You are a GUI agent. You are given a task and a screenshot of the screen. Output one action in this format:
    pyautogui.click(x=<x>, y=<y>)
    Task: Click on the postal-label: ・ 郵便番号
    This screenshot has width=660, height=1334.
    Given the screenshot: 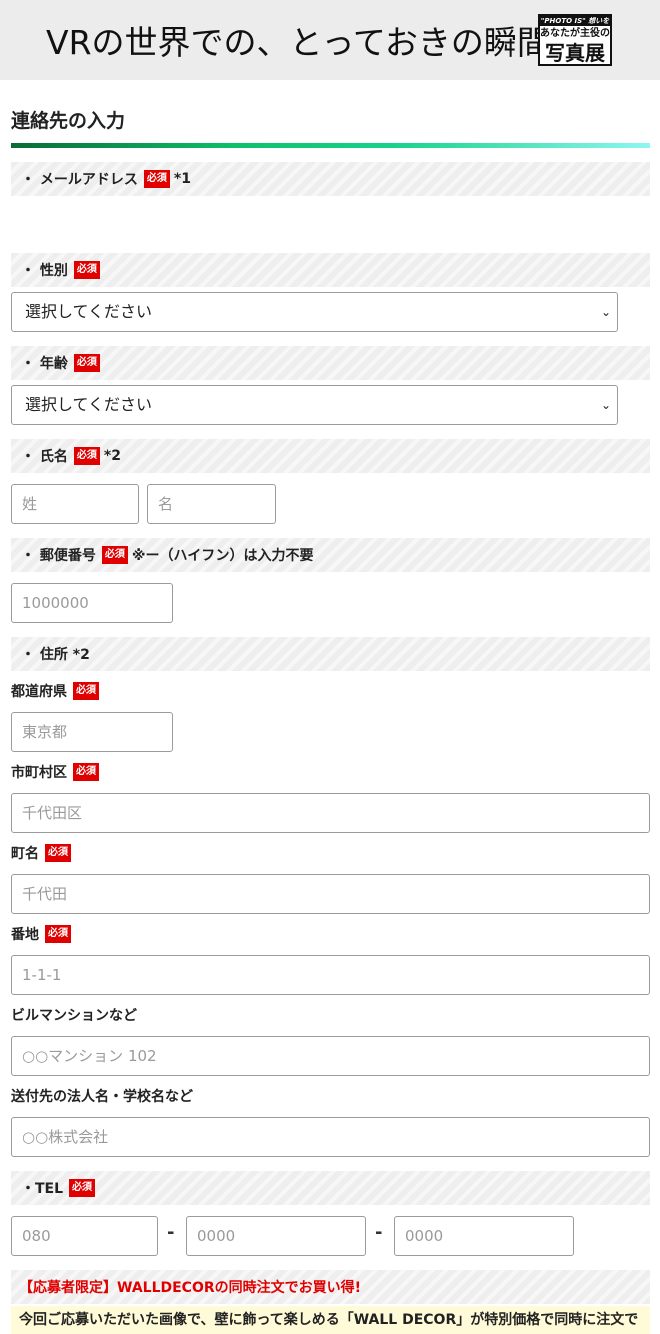 What is the action you would take?
    pyautogui.click(x=58, y=556)
    